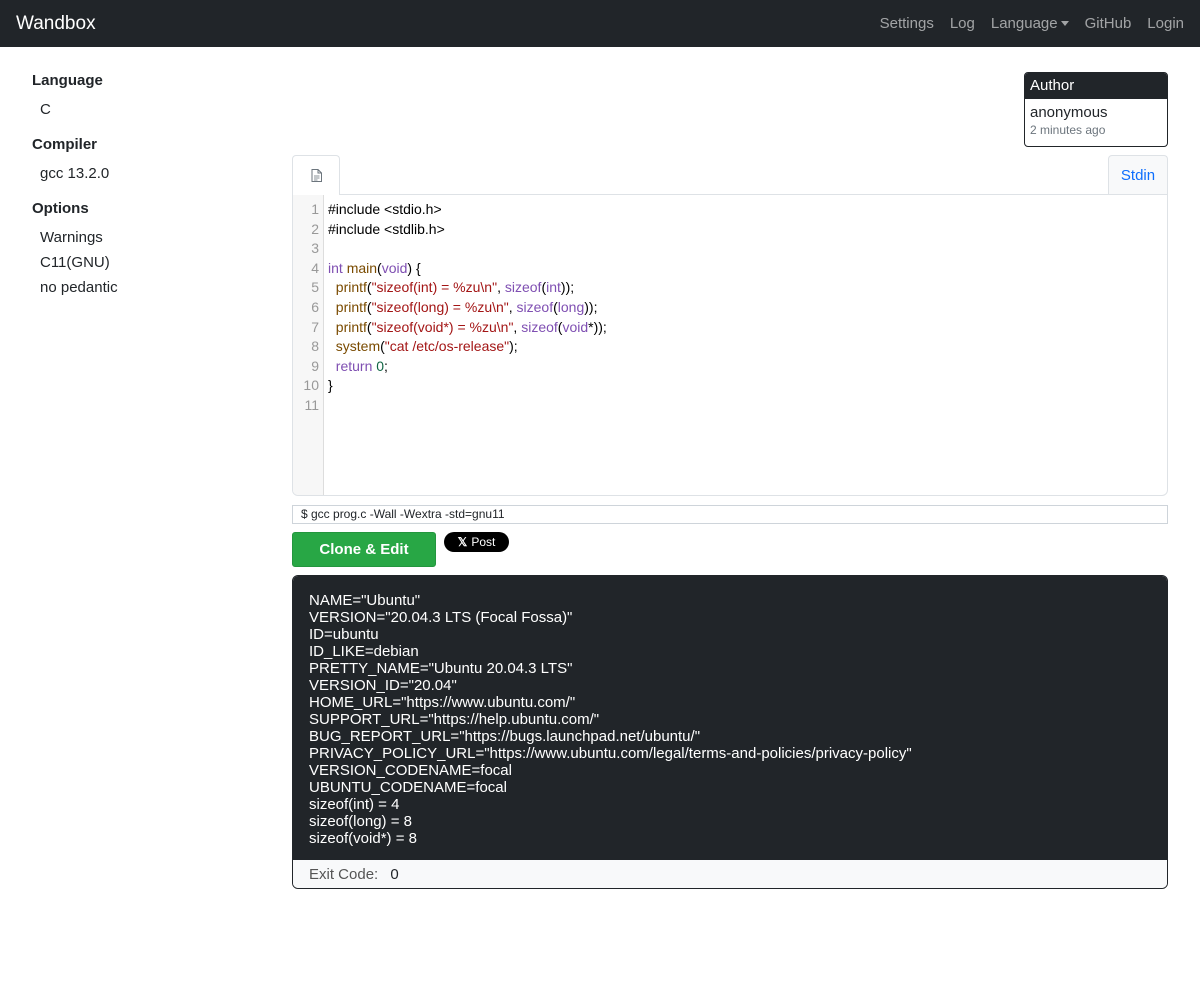 This screenshot has width=1200, height=1000. What do you see at coordinates (71, 237) in the screenshot?
I see `option-warnings: Warnings` at bounding box center [71, 237].